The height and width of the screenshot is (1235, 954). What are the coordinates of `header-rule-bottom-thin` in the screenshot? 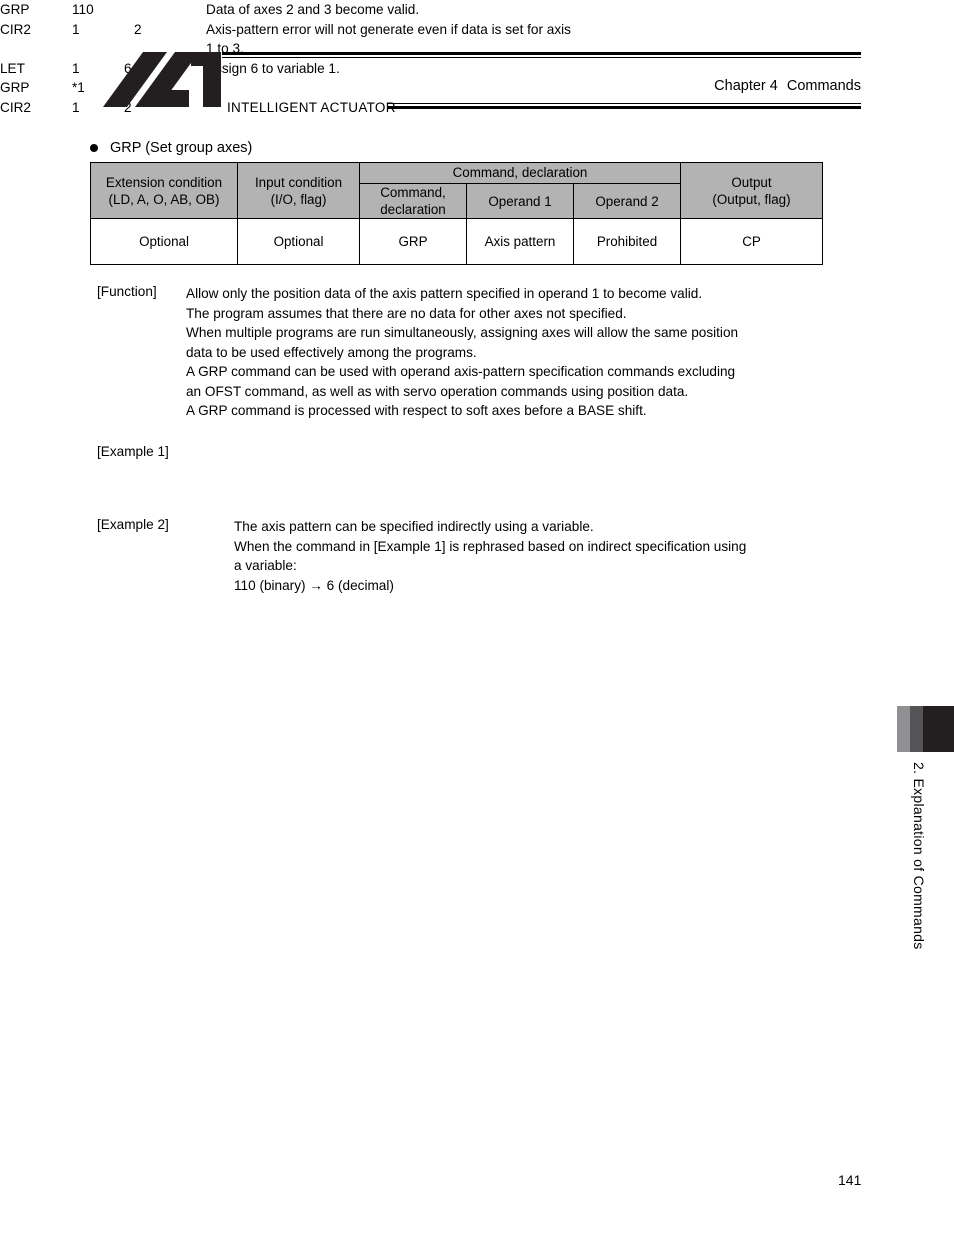 It's located at (624, 103).